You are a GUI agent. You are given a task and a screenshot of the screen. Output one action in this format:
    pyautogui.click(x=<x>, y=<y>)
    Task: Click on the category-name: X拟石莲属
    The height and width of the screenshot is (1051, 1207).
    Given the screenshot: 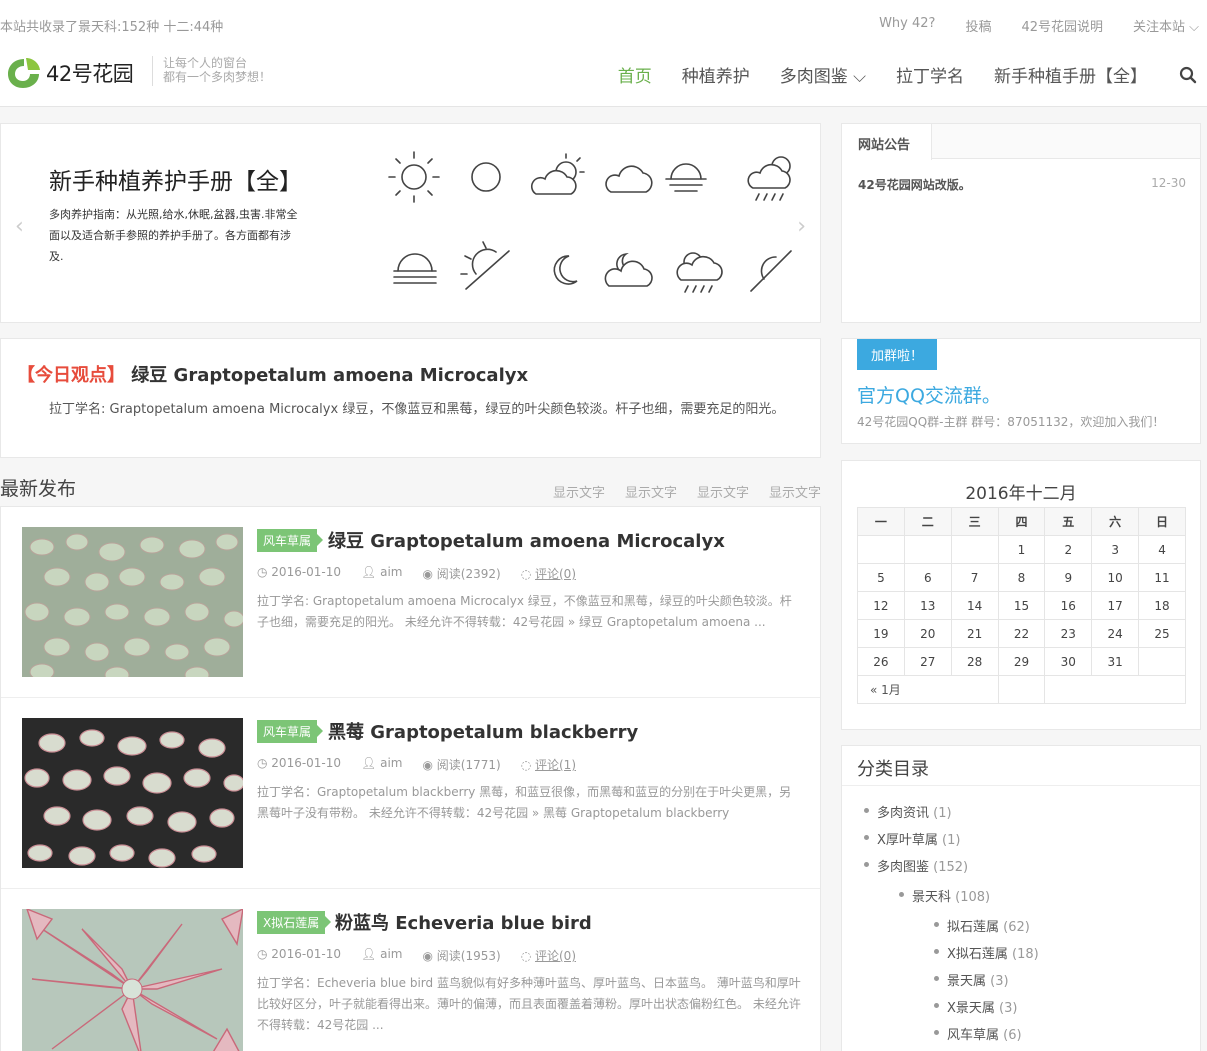 What is the action you would take?
    pyautogui.click(x=977, y=954)
    